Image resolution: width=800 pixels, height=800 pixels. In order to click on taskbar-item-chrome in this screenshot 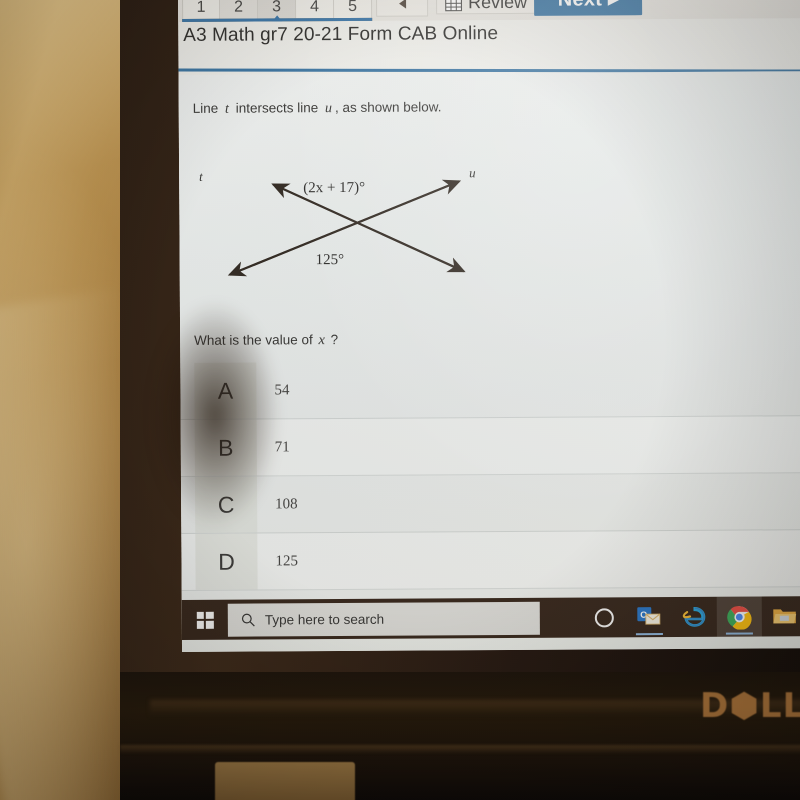, I will do `click(739, 616)`.